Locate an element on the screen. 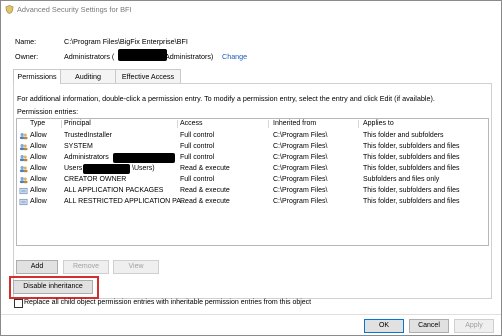  title-bar: Advanced Security Settings for BFI is located at coordinates (251, 10).